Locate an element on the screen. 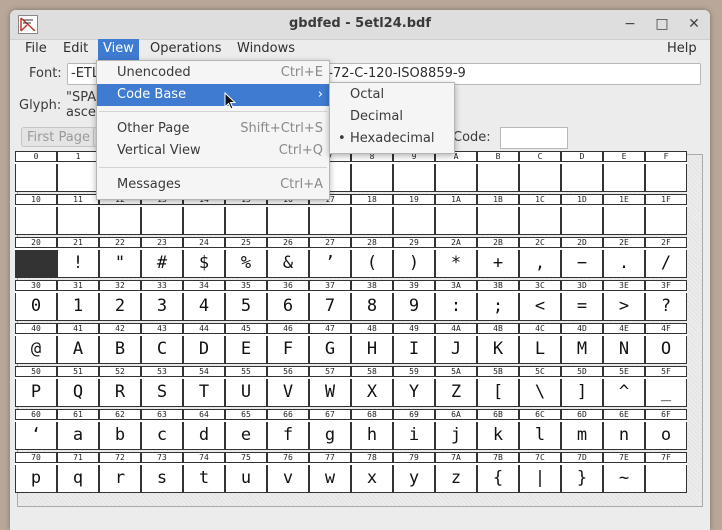  glyph-cell: 6D m is located at coordinates (582, 429).